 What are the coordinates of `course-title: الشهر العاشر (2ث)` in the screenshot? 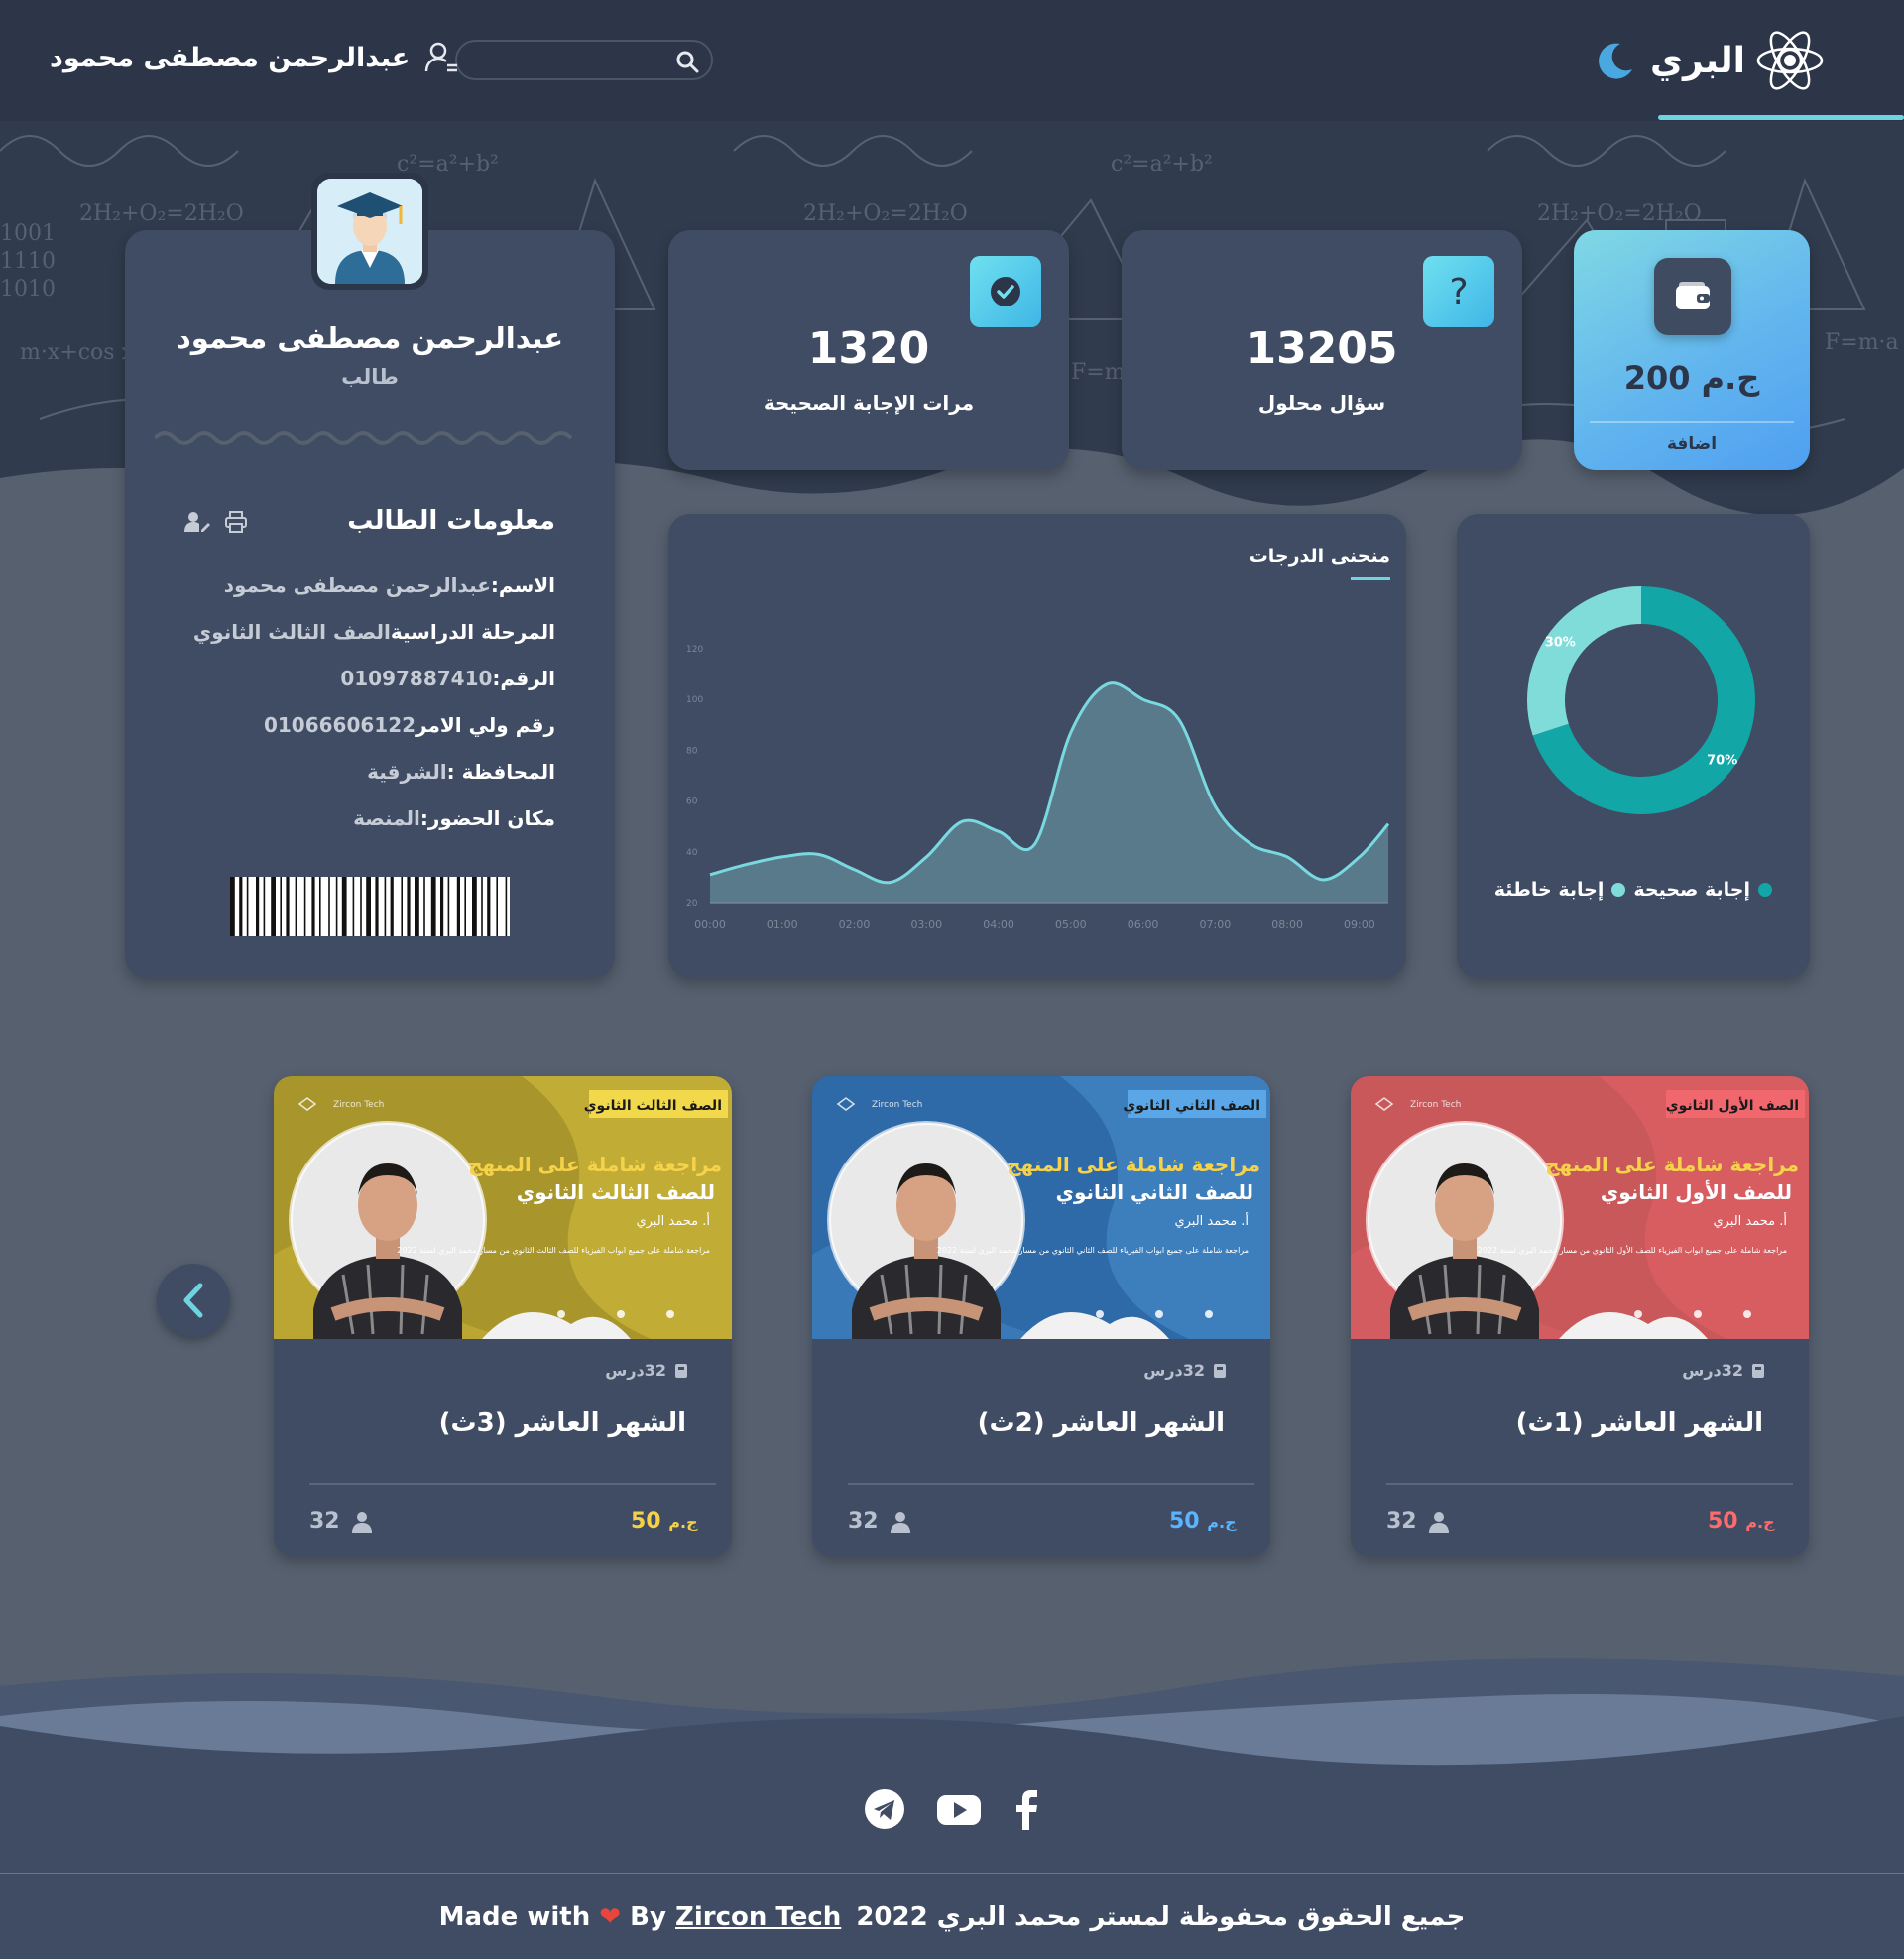 It's located at (1101, 1423).